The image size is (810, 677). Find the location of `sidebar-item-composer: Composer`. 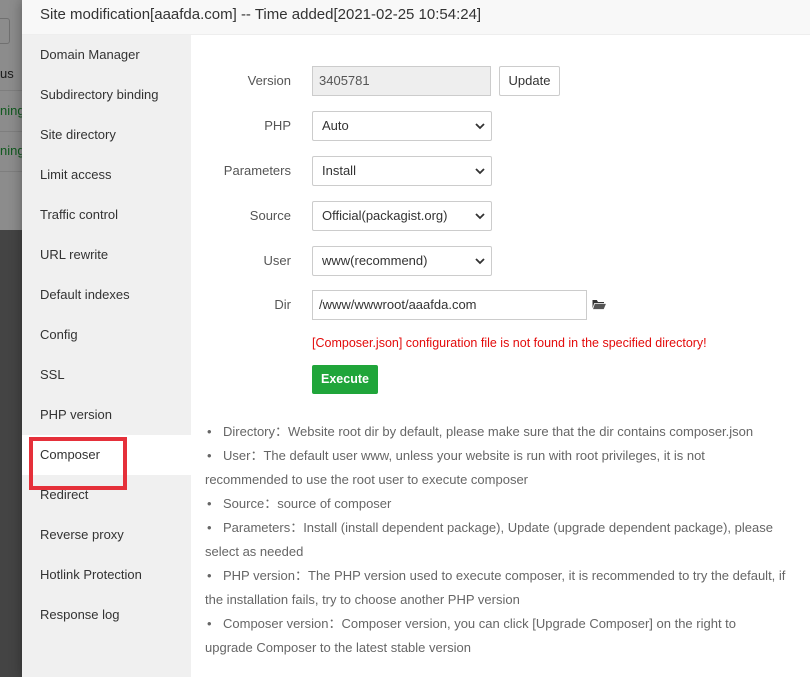

sidebar-item-composer: Composer is located at coordinates (107, 455).